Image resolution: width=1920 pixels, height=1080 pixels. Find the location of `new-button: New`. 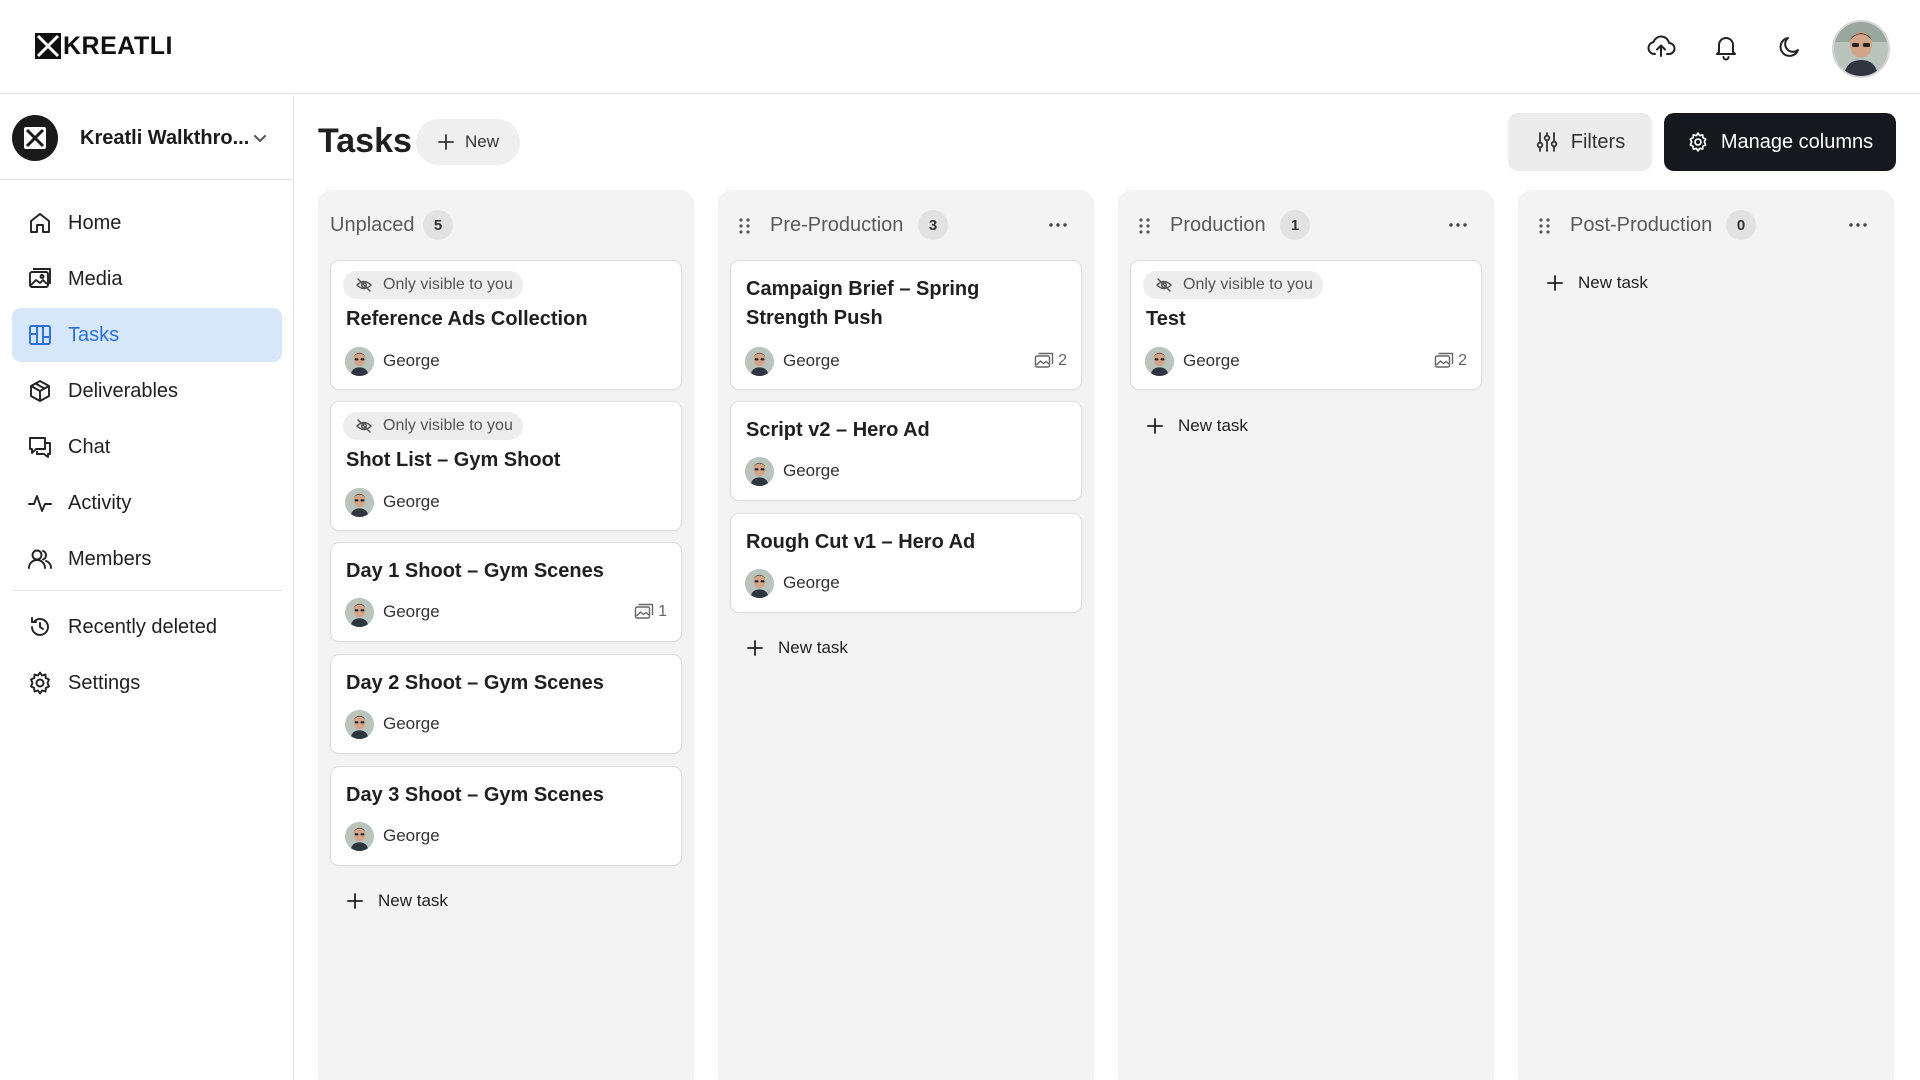

new-button: New is located at coordinates (468, 142).